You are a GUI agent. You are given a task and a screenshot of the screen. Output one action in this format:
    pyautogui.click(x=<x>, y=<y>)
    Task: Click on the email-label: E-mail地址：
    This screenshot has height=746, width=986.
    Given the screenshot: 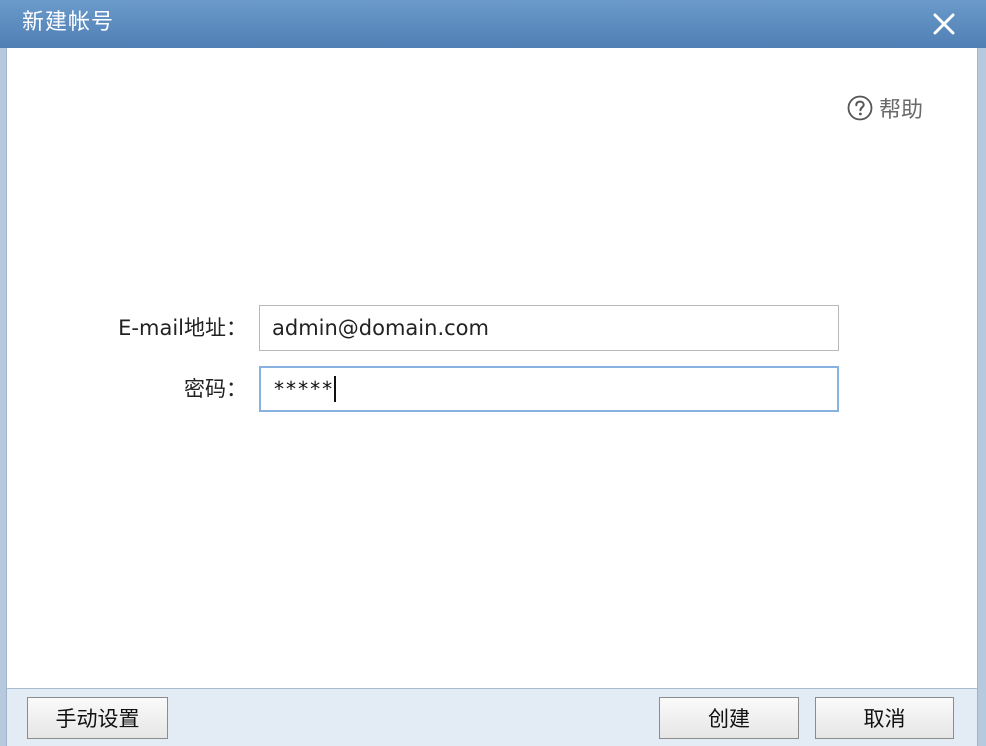 What is the action you would take?
    pyautogui.click(x=182, y=328)
    